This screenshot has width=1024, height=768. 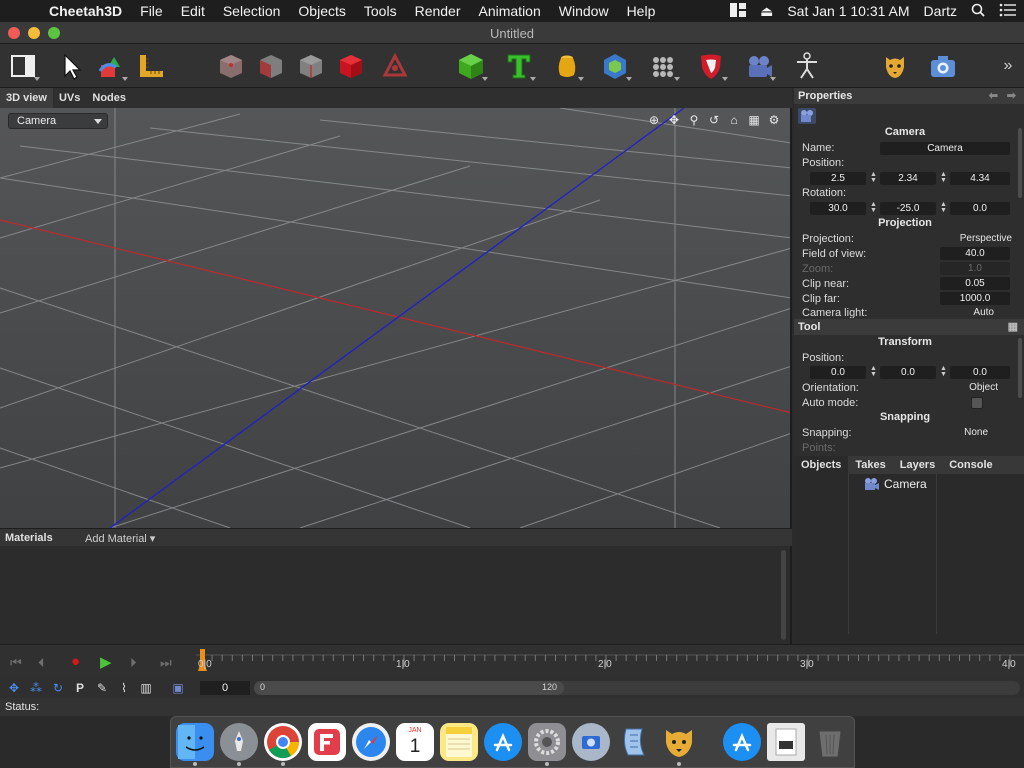 I want to click on frame-range-slider: 0 120, so click(x=409, y=688).